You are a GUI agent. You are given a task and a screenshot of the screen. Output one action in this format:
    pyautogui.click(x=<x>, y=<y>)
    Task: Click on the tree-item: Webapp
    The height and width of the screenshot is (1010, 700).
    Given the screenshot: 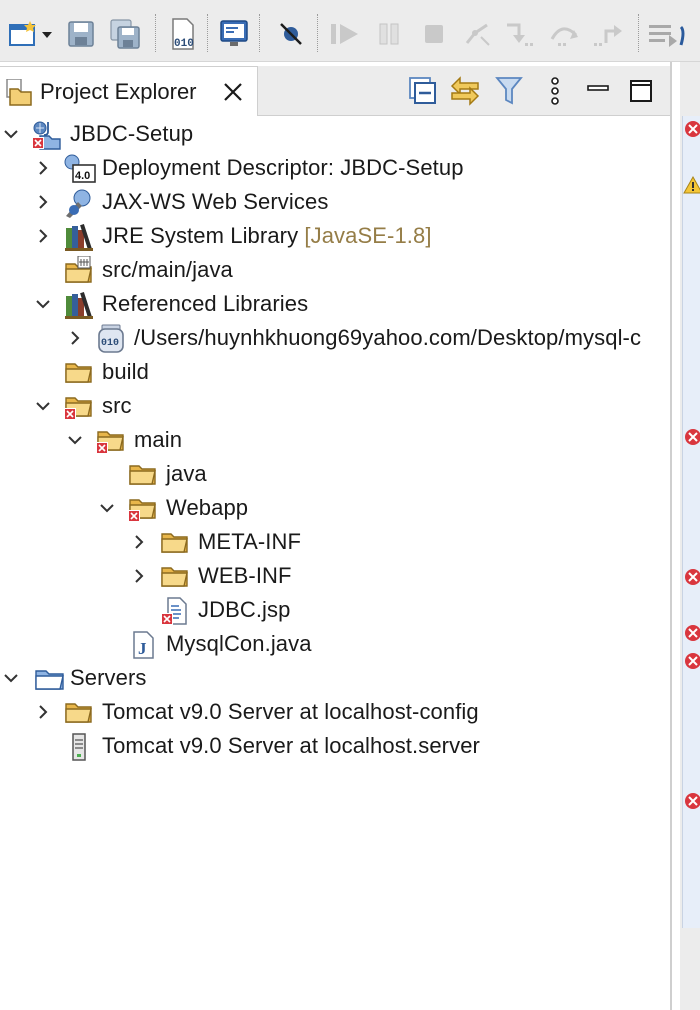 What is the action you would take?
    pyautogui.click(x=335, y=508)
    